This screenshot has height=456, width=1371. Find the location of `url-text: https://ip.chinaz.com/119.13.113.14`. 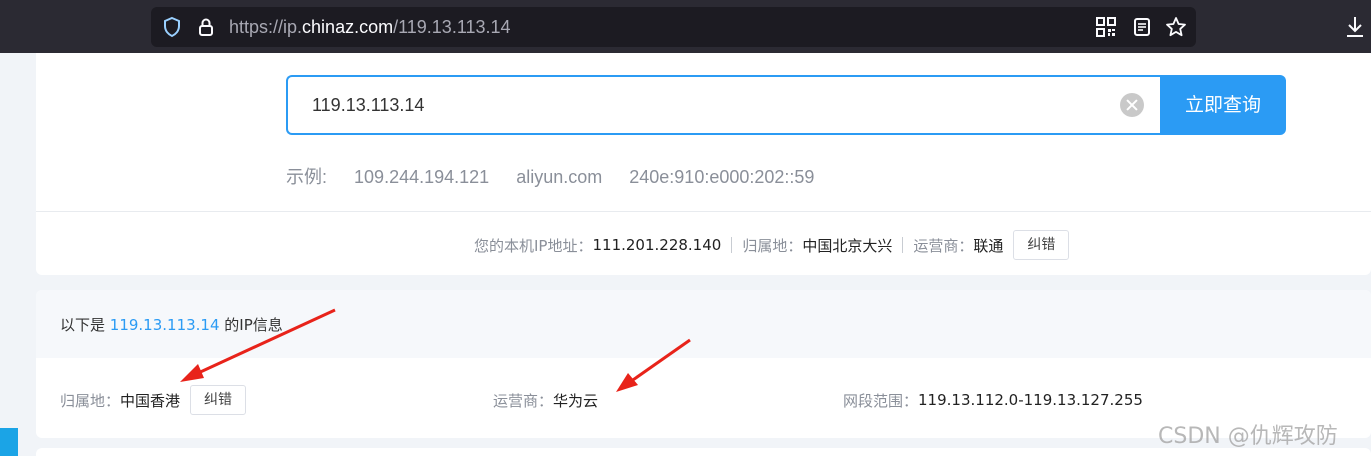

url-text: https://ip.chinaz.com/119.13.113.14 is located at coordinates (370, 27).